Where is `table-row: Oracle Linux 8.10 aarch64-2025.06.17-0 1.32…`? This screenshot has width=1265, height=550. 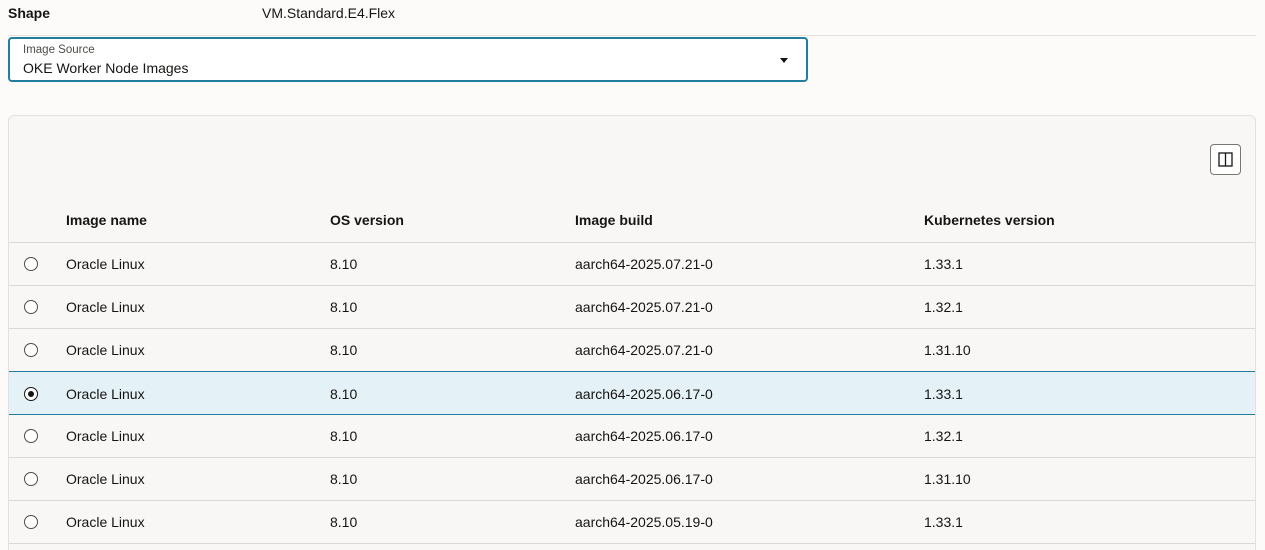 table-row: Oracle Linux 8.10 aarch64-2025.06.17-0 1.32… is located at coordinates (632, 436).